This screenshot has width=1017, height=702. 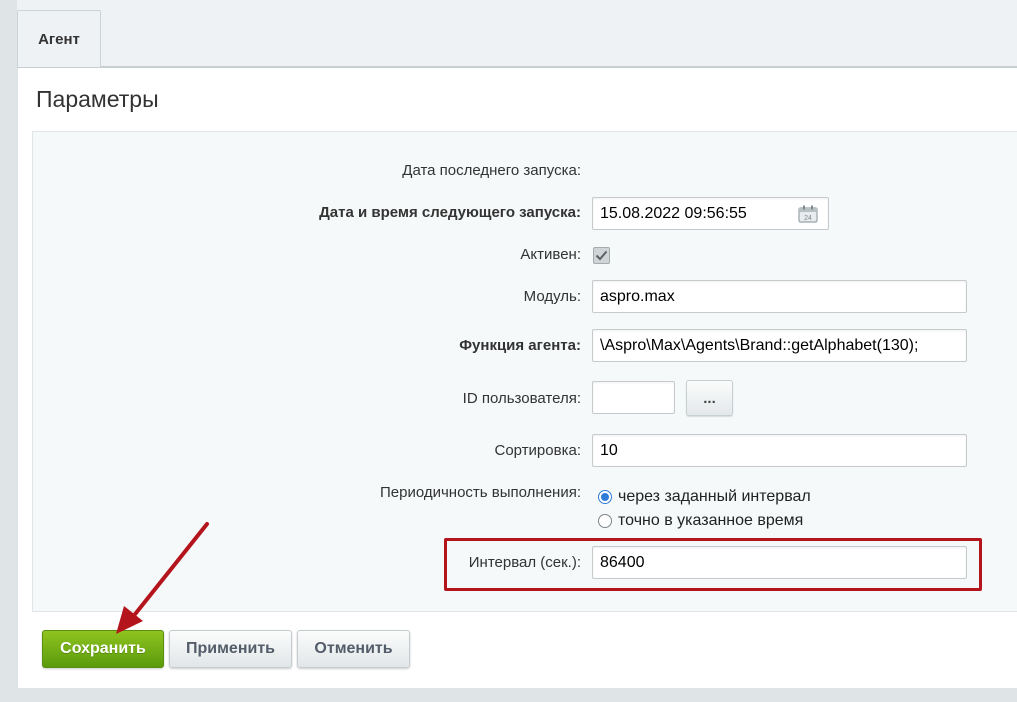 I want to click on checkmark-icon, so click(x=601, y=255).